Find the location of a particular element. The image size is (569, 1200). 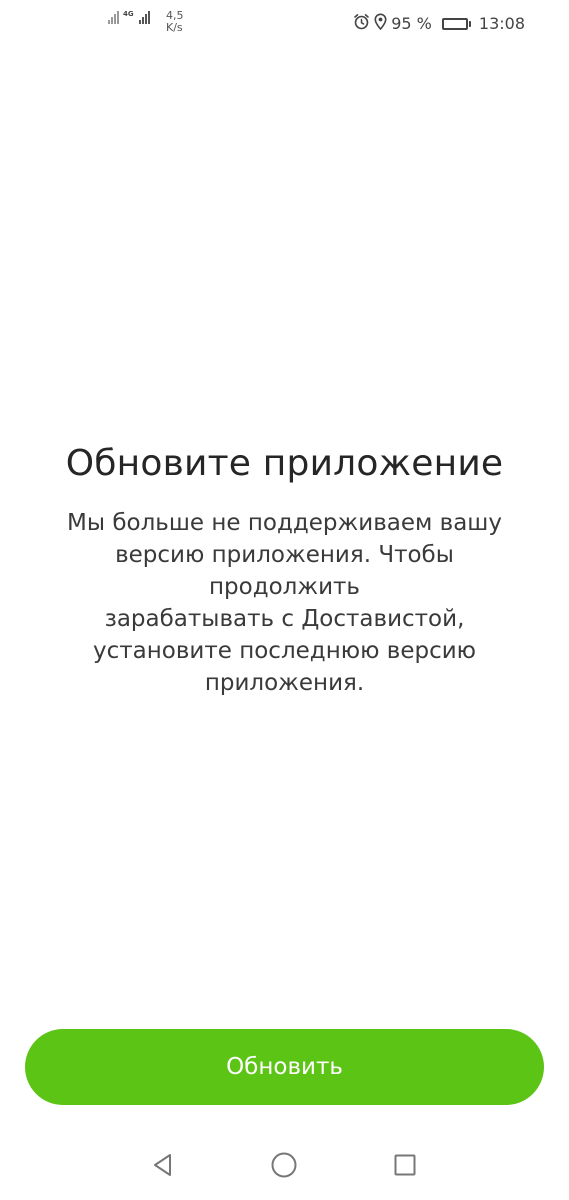

update-button-label: Обновить is located at coordinates (284, 1067).